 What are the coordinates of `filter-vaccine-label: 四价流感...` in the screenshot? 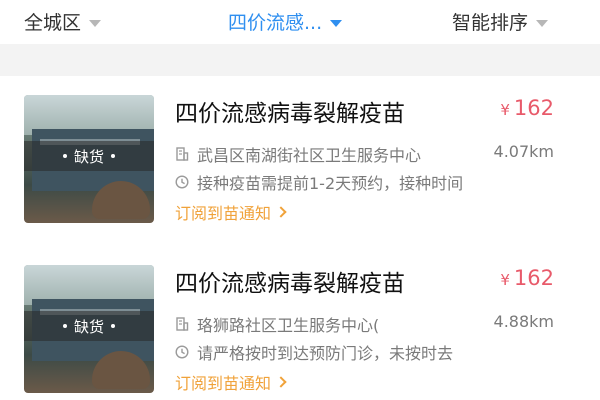 It's located at (275, 23).